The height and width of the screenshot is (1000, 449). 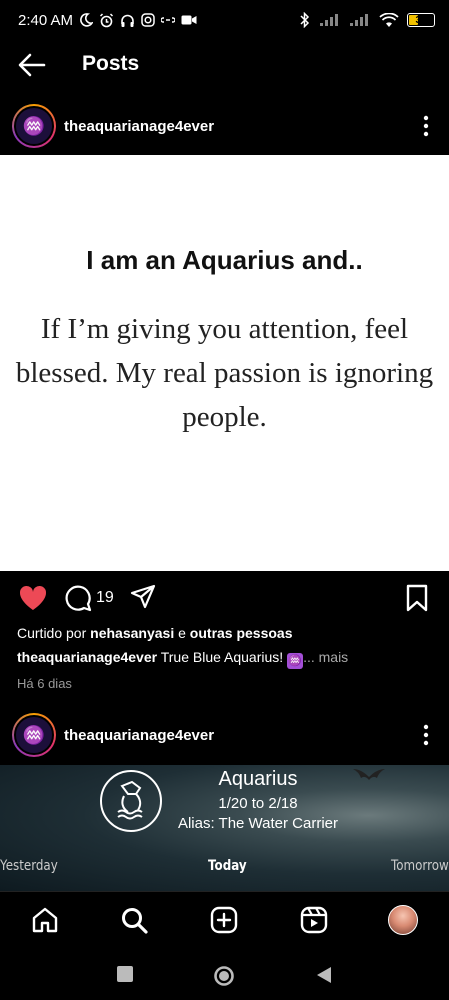 What do you see at coordinates (46, 20) in the screenshot?
I see `status-time: 2:40 AM` at bounding box center [46, 20].